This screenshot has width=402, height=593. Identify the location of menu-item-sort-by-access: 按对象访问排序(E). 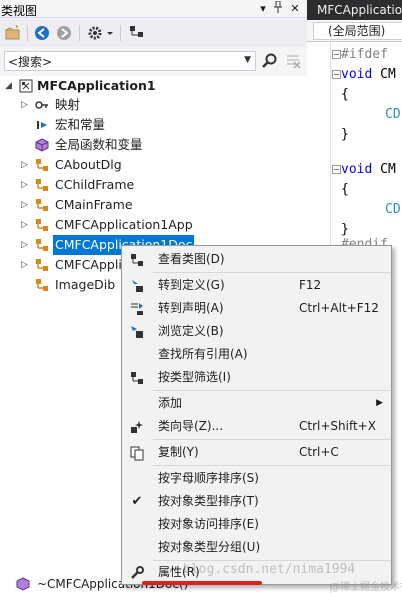
(256, 524).